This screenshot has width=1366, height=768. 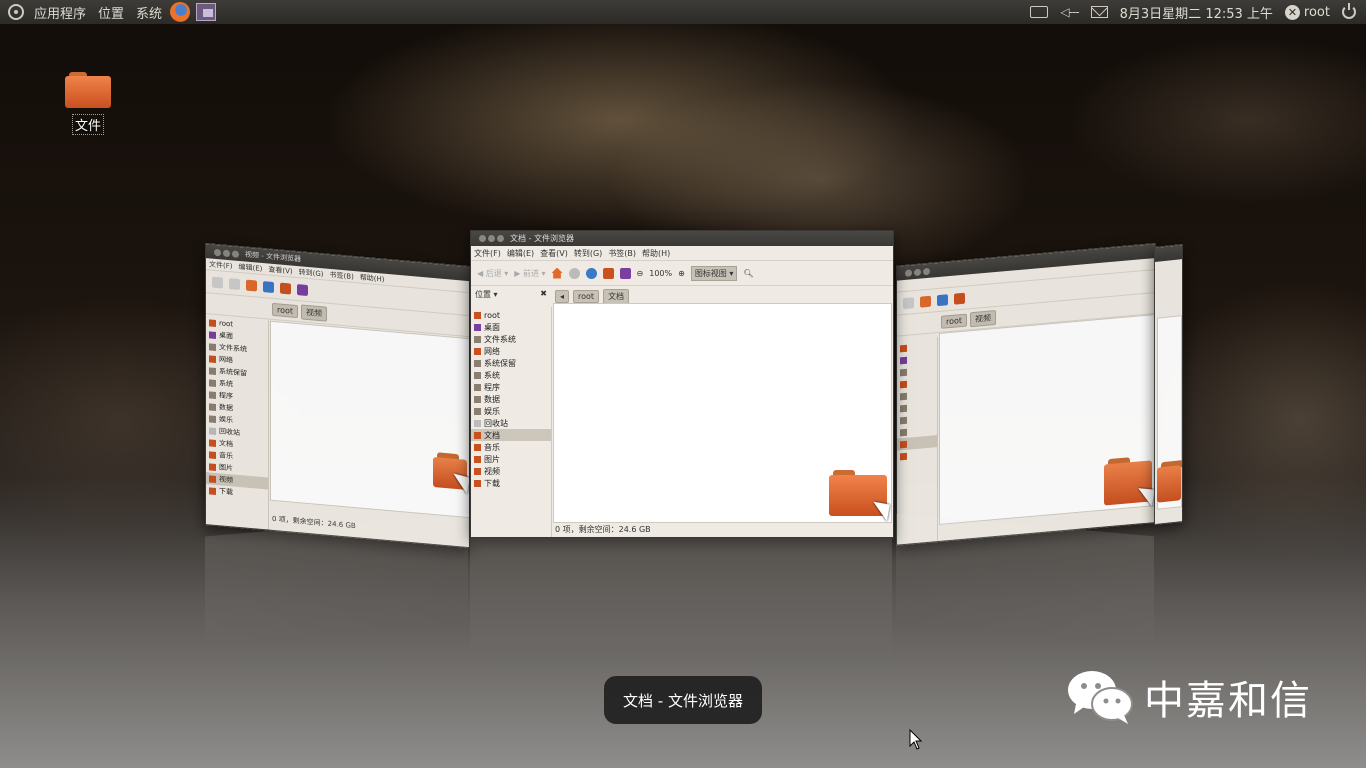 I want to click on place-root: root, so click(x=511, y=315).